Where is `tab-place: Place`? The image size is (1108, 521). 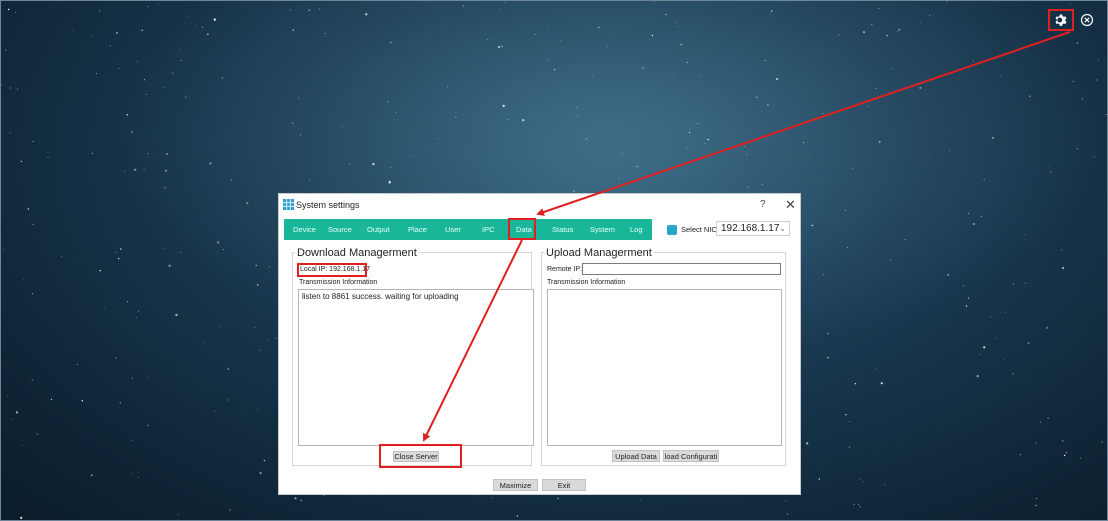
tab-place: Place is located at coordinates (417, 229).